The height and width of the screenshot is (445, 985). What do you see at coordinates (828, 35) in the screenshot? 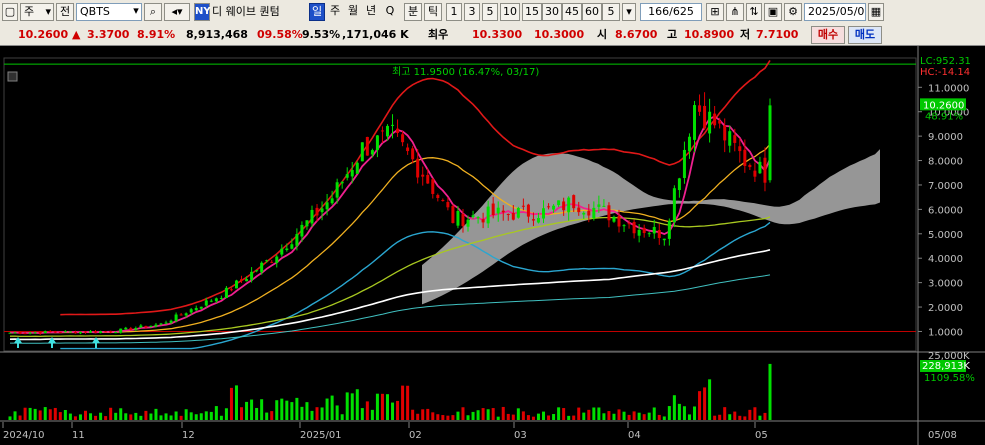
I see `buy-button: 매수` at bounding box center [828, 35].